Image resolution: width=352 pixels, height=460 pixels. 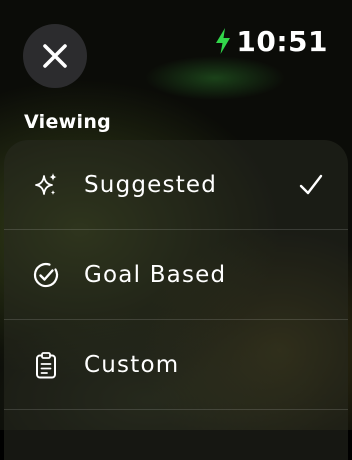 What do you see at coordinates (155, 274) in the screenshot?
I see `option-label: Goal Based` at bounding box center [155, 274].